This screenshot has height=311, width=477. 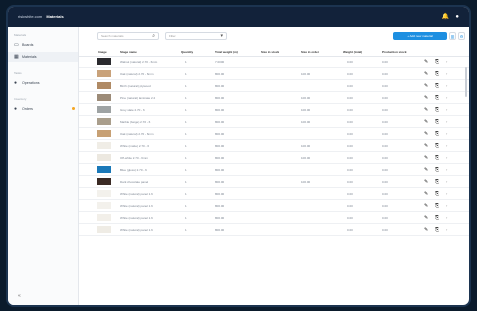 What do you see at coordinates (112, 36) in the screenshot?
I see `search-placeholder: Search materials` at bounding box center [112, 36].